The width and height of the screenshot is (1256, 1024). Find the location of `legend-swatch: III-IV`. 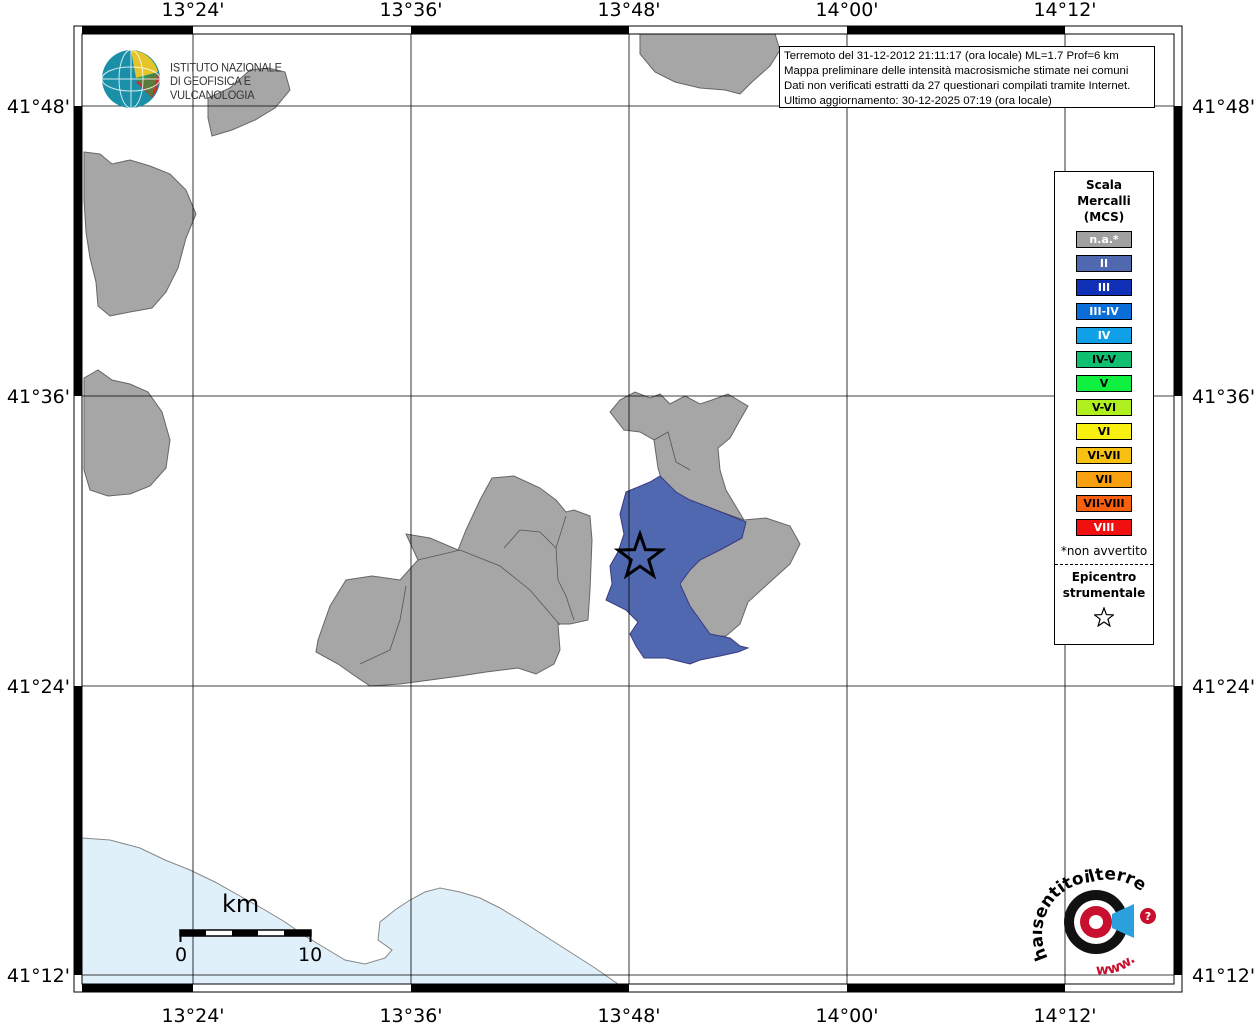

legend-swatch: III-IV is located at coordinates (1104, 311).